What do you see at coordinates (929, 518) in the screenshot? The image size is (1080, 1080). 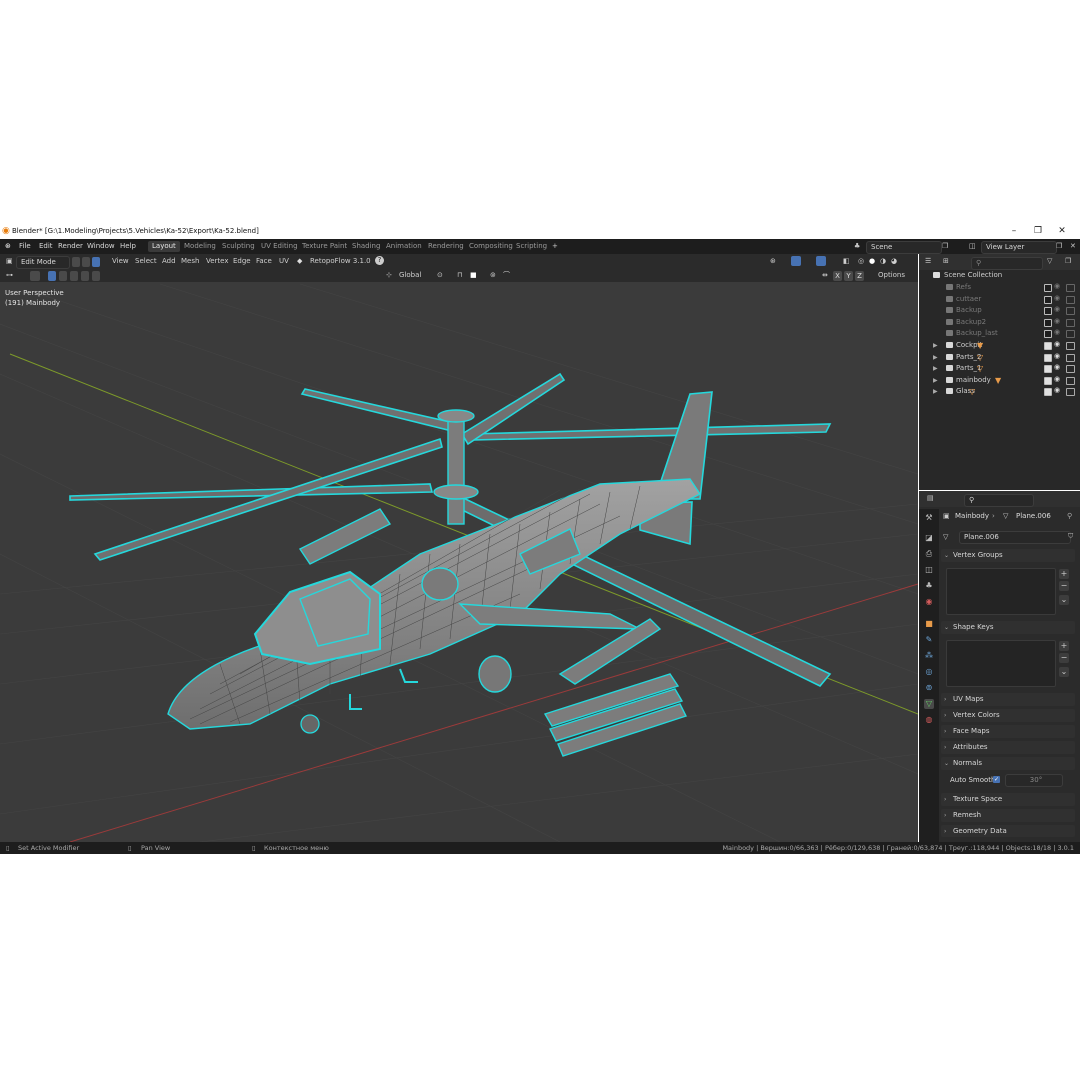 I see `tool-tab-icon: ⚒` at bounding box center [929, 518].